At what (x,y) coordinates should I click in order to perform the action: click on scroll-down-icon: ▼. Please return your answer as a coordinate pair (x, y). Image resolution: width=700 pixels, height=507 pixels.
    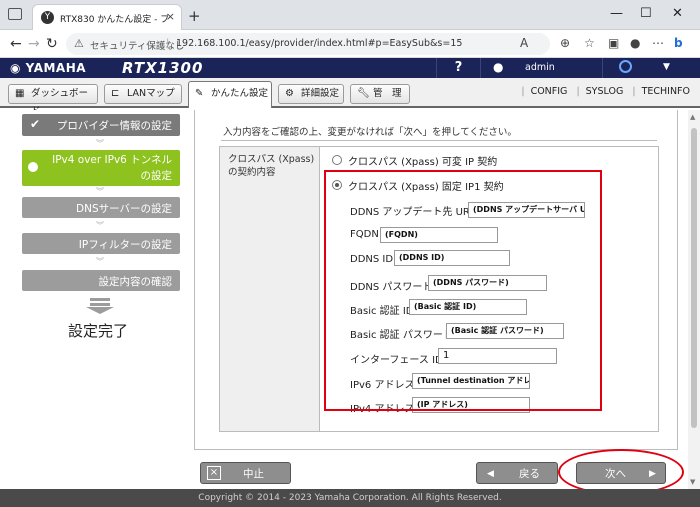
    Looking at the image, I should click on (692, 482).